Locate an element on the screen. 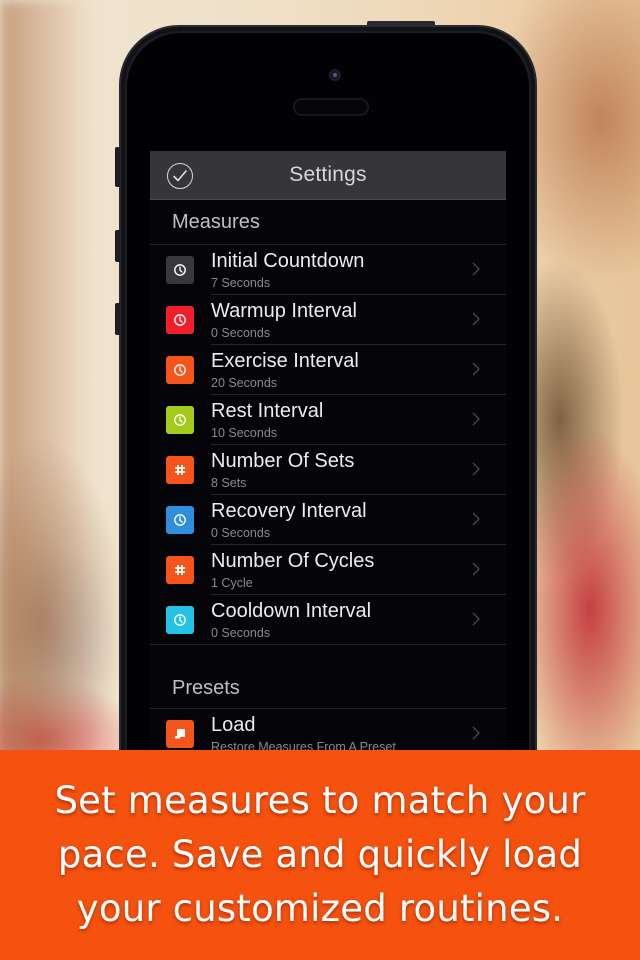  settings-row-initial-countdown: Initial Countdown 7 Seconds is located at coordinates (328, 270).